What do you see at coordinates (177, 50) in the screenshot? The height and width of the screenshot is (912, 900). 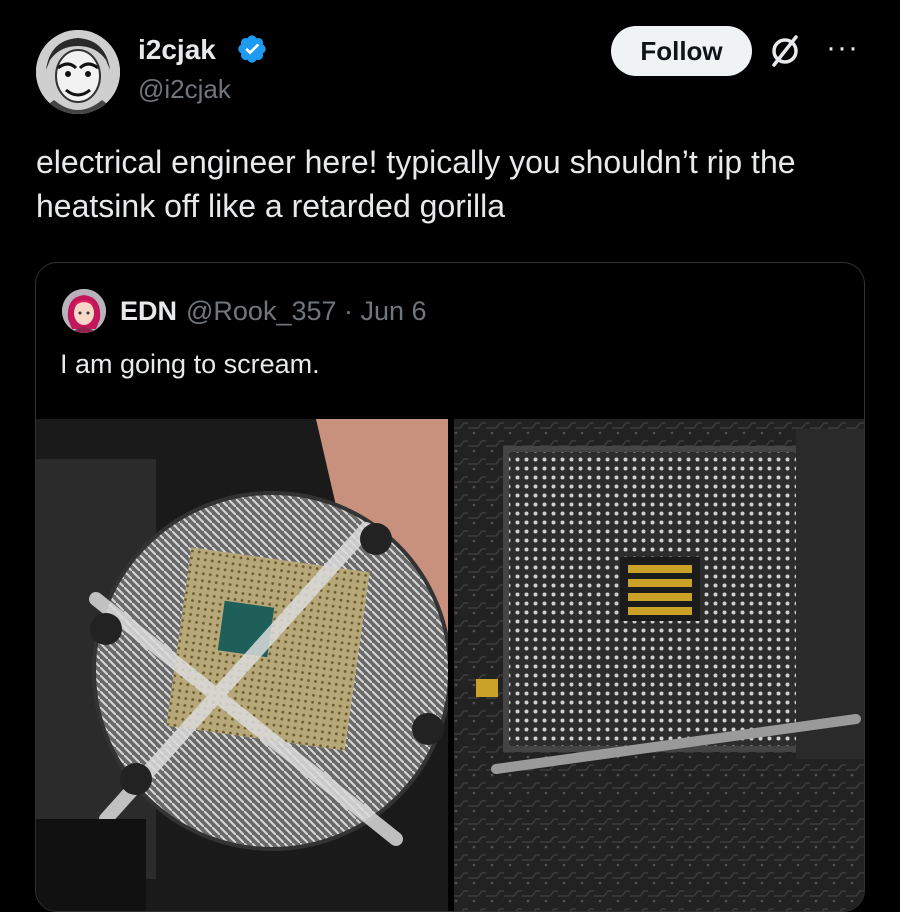 I see `author-display-name: i2cjak` at bounding box center [177, 50].